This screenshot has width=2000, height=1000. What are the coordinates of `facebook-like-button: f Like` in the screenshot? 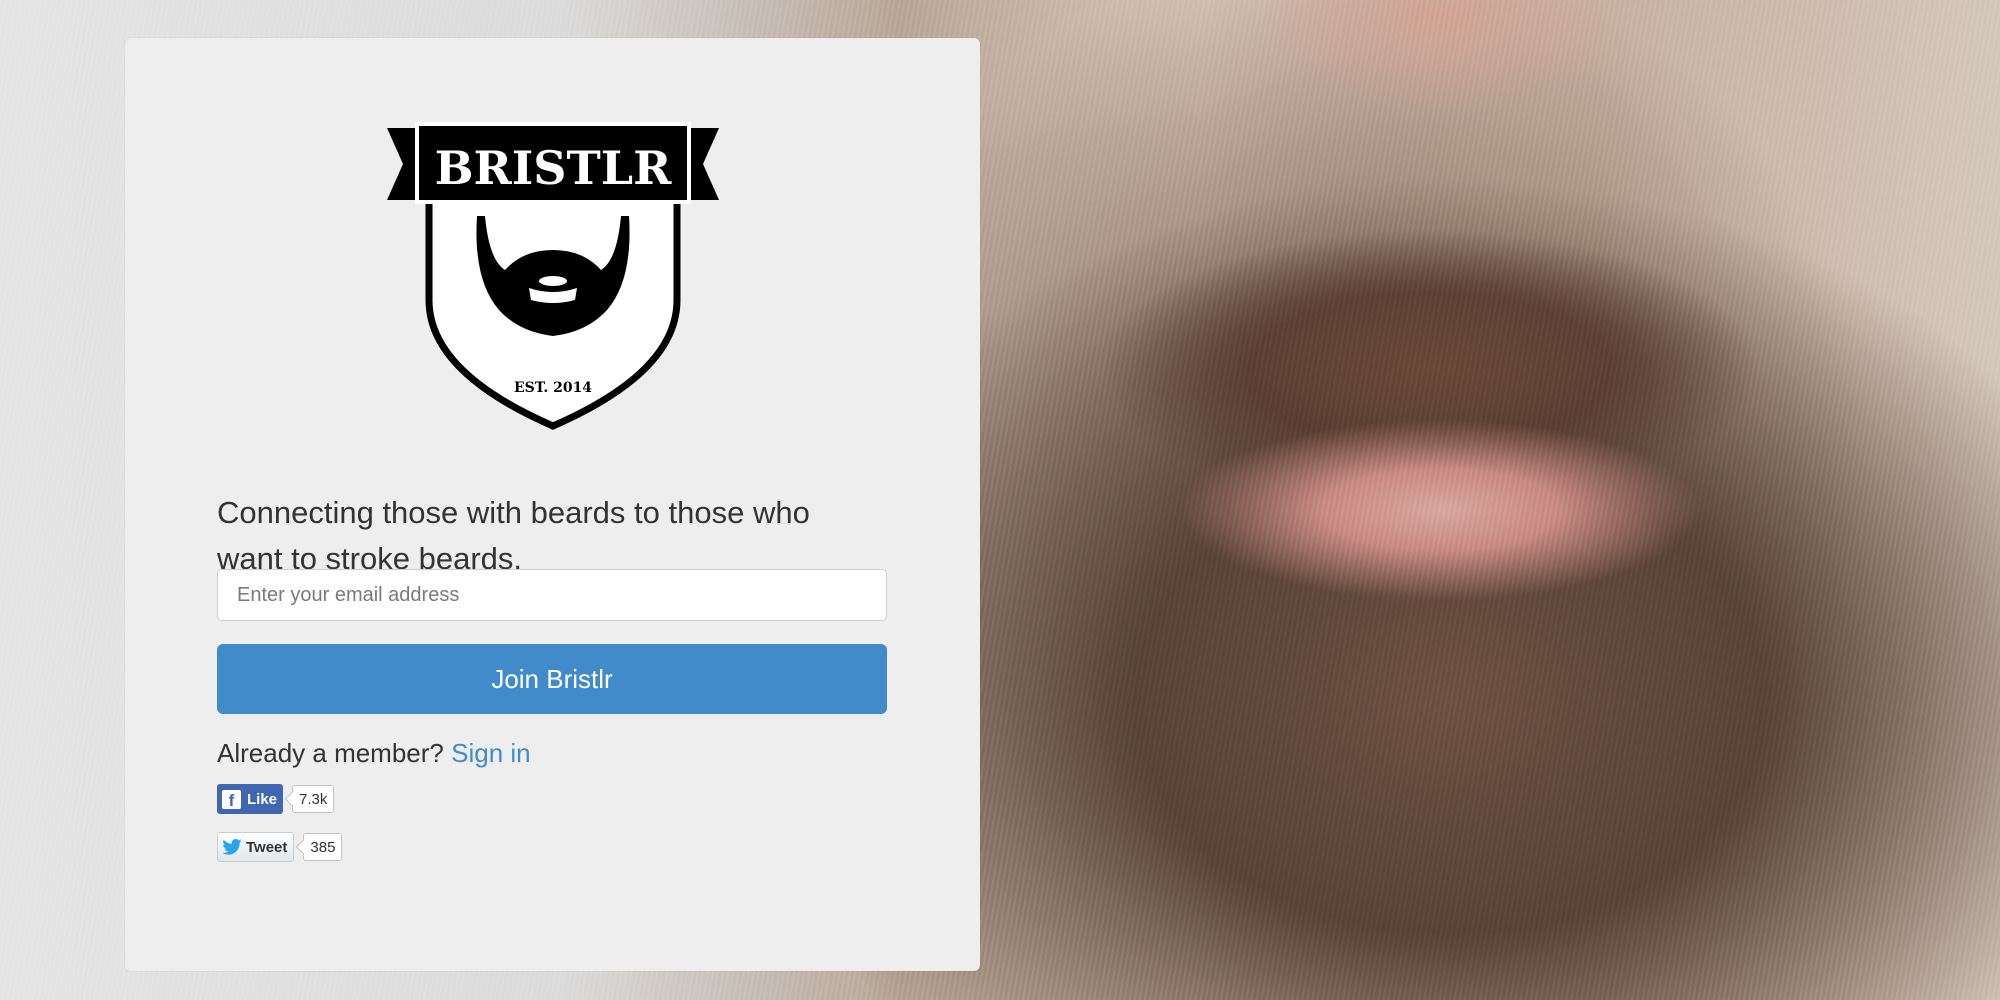 It's located at (250, 799).